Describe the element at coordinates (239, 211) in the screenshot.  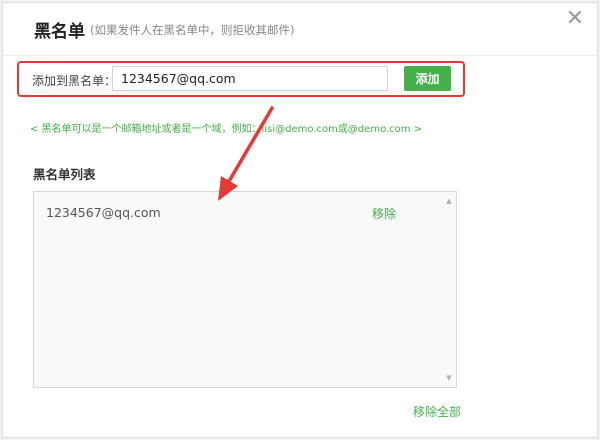
I see `list-item: 1234567@qq.com 移除` at that location.